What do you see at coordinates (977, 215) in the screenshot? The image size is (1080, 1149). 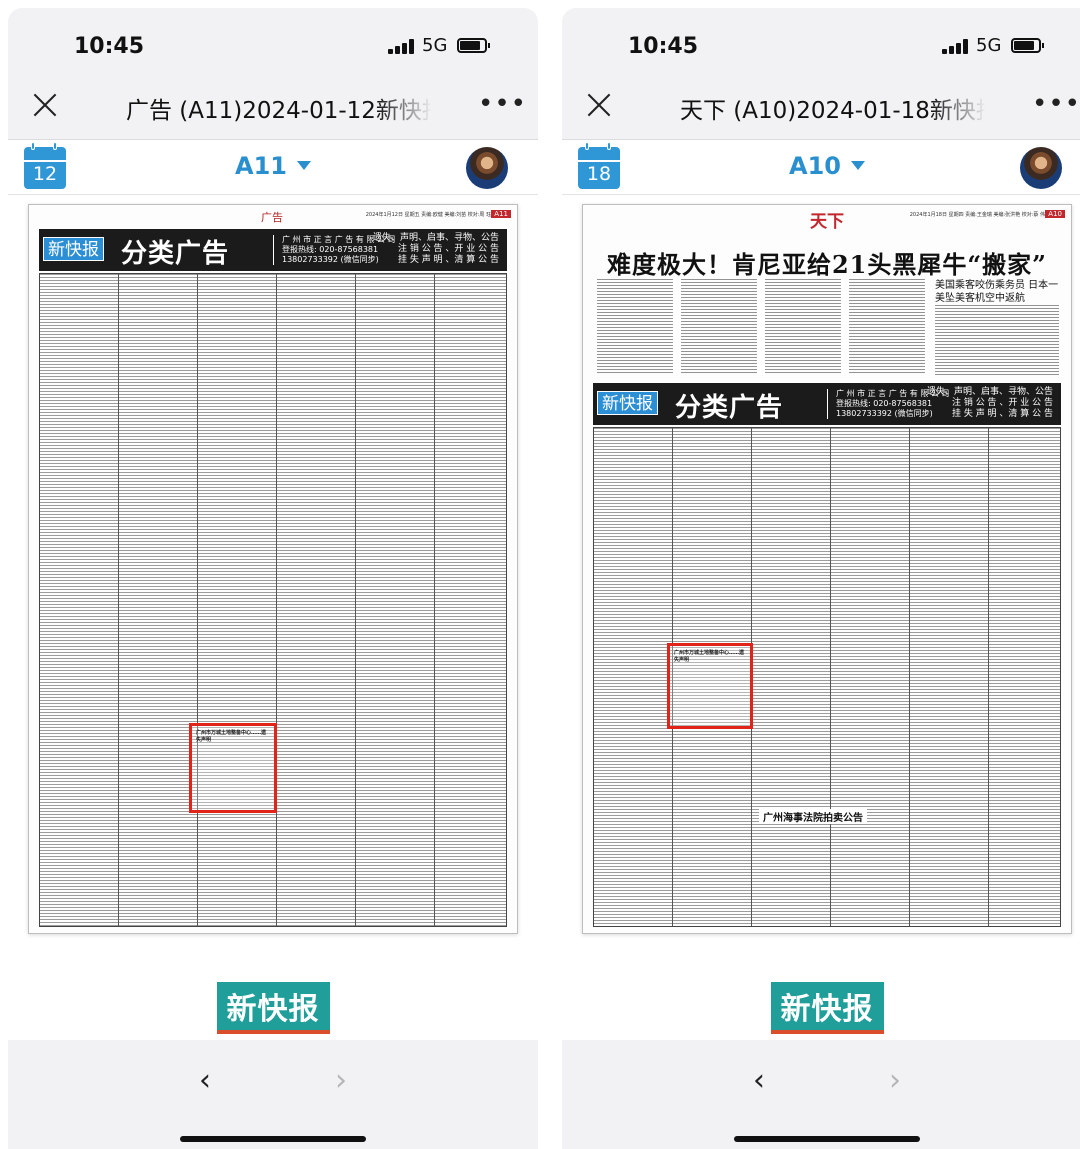 I see `issue-date-line: 2024年1月18日 星期四 责编:王金瑞 美编:张洪艳 校对:蔡 伟` at bounding box center [977, 215].